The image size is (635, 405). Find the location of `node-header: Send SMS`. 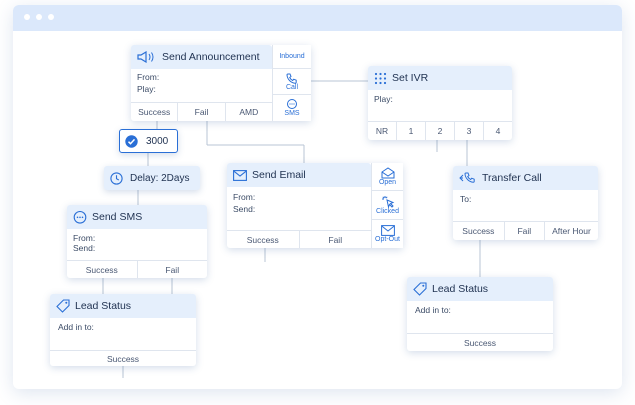

node-header: Send SMS is located at coordinates (137, 217).